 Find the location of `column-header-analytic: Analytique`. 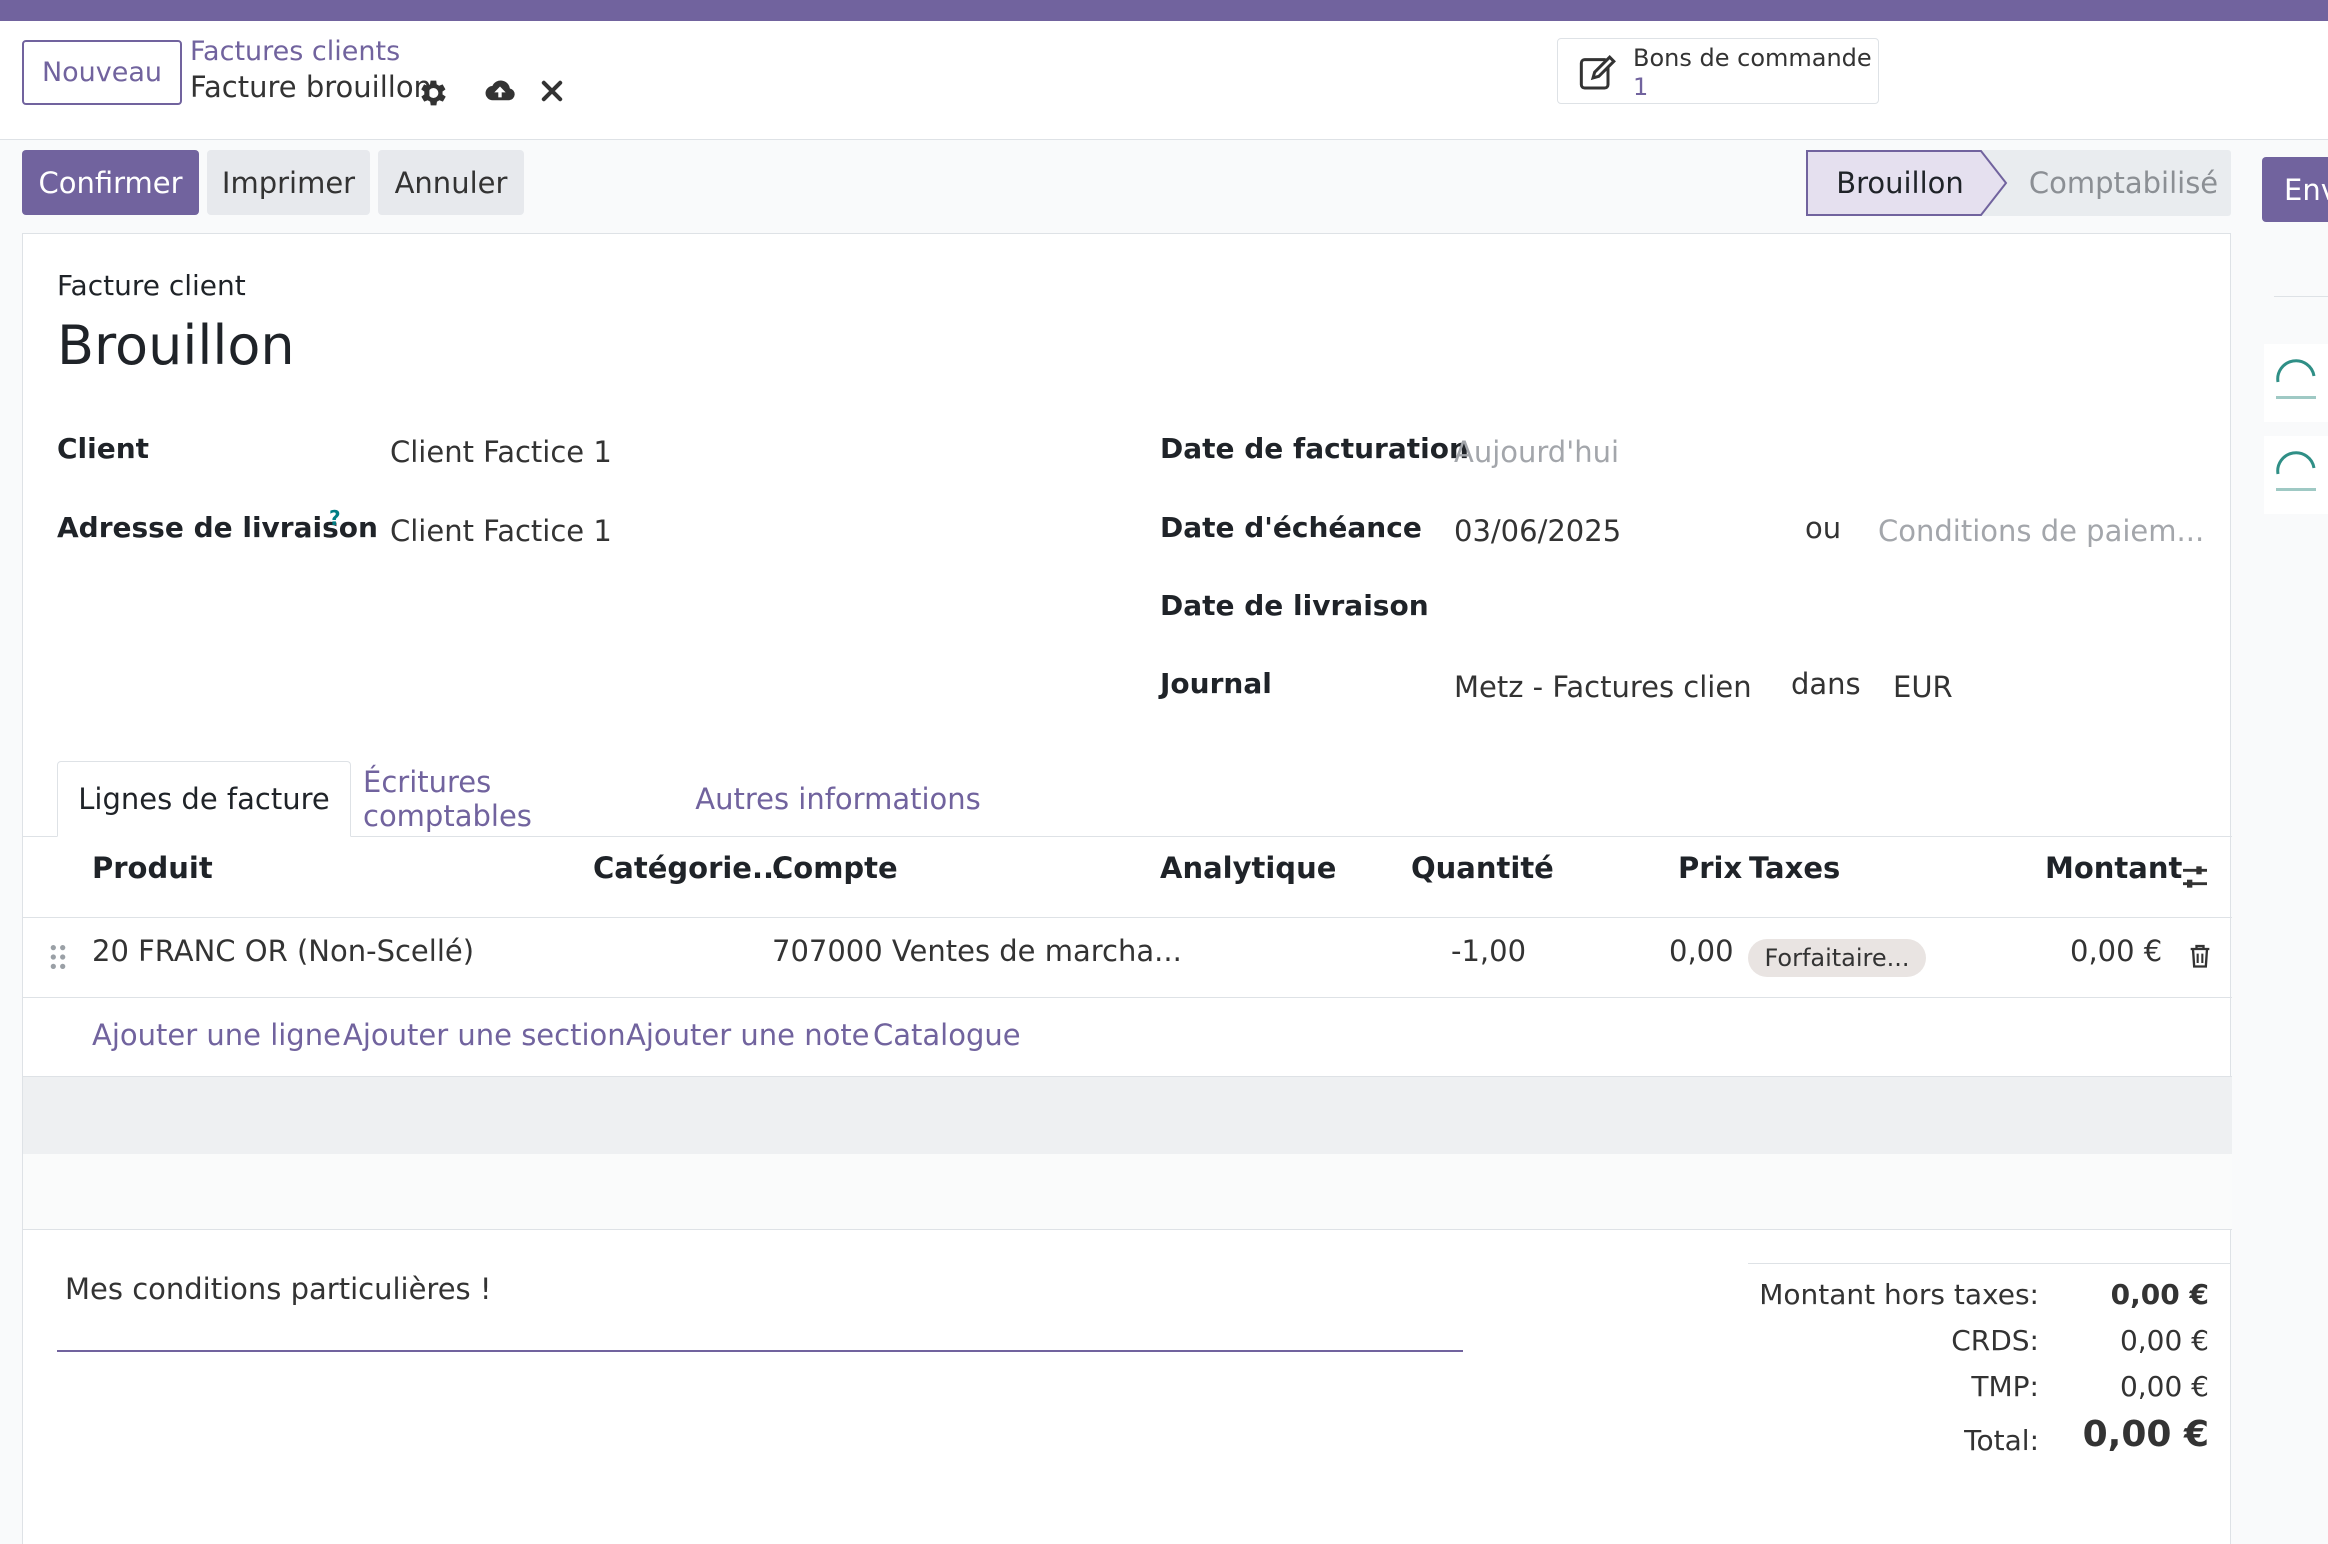

column-header-analytic: Analytique is located at coordinates (1248, 868).